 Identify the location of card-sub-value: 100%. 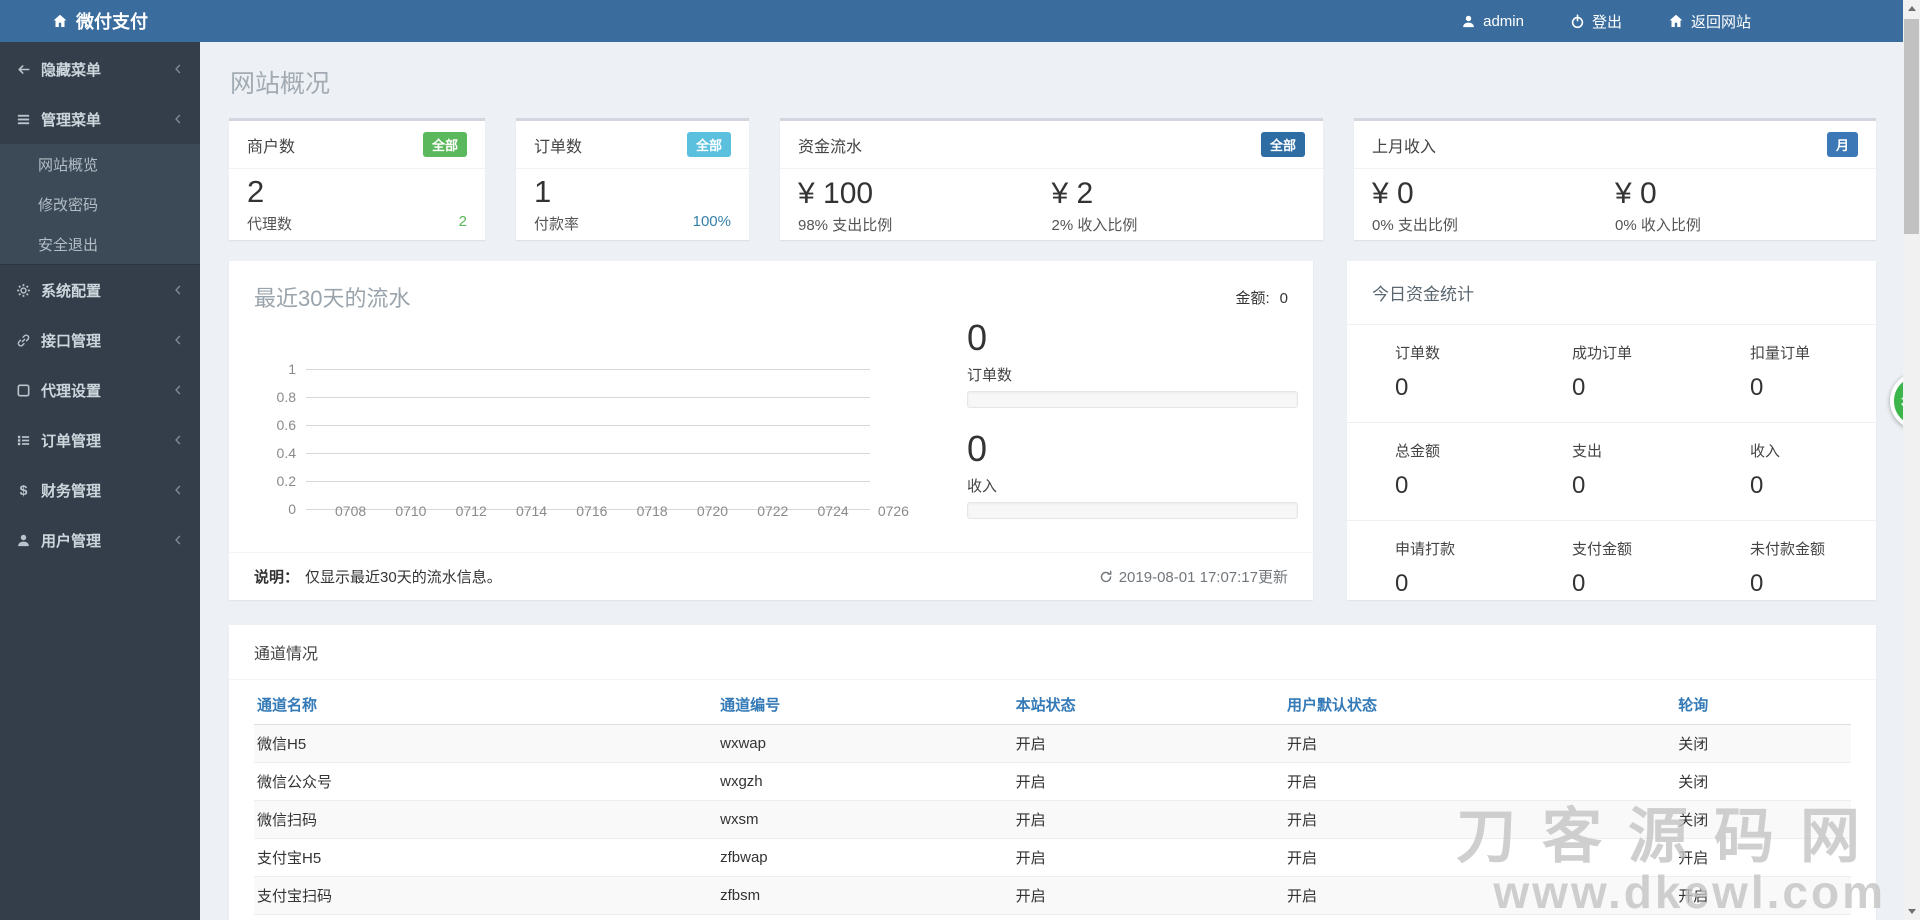
(711, 221).